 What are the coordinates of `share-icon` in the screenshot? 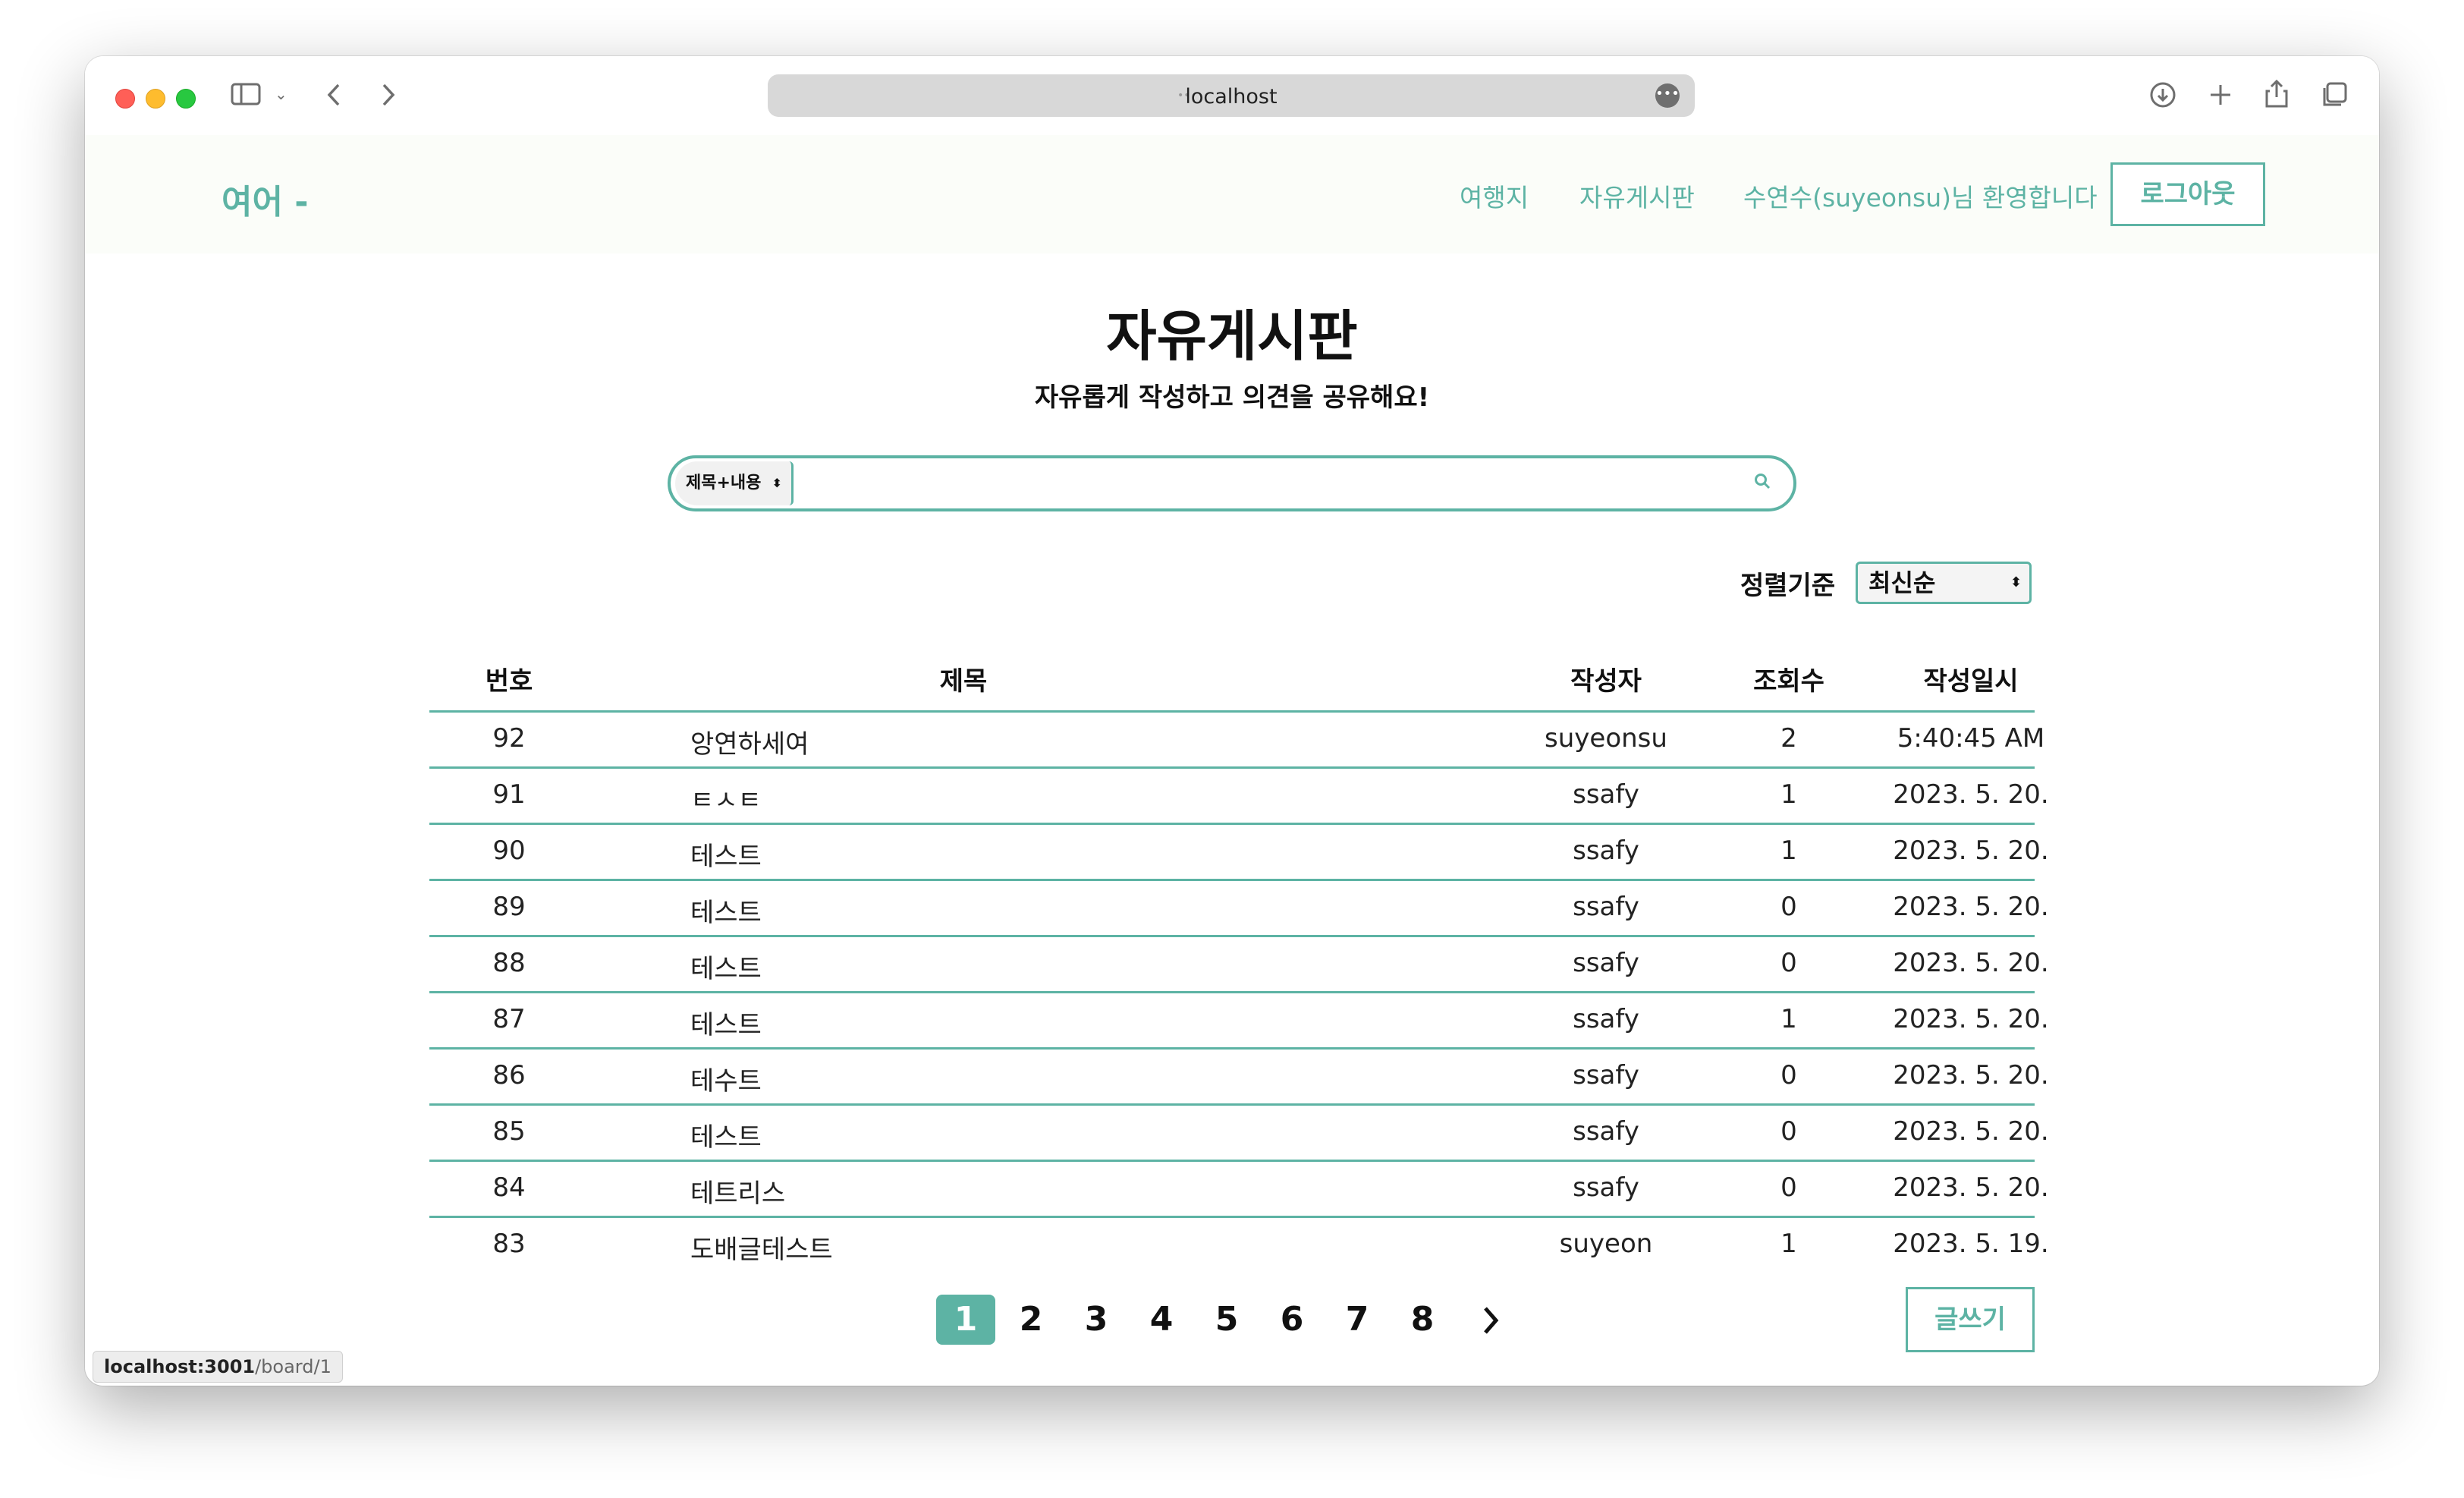 It's located at (2277, 94).